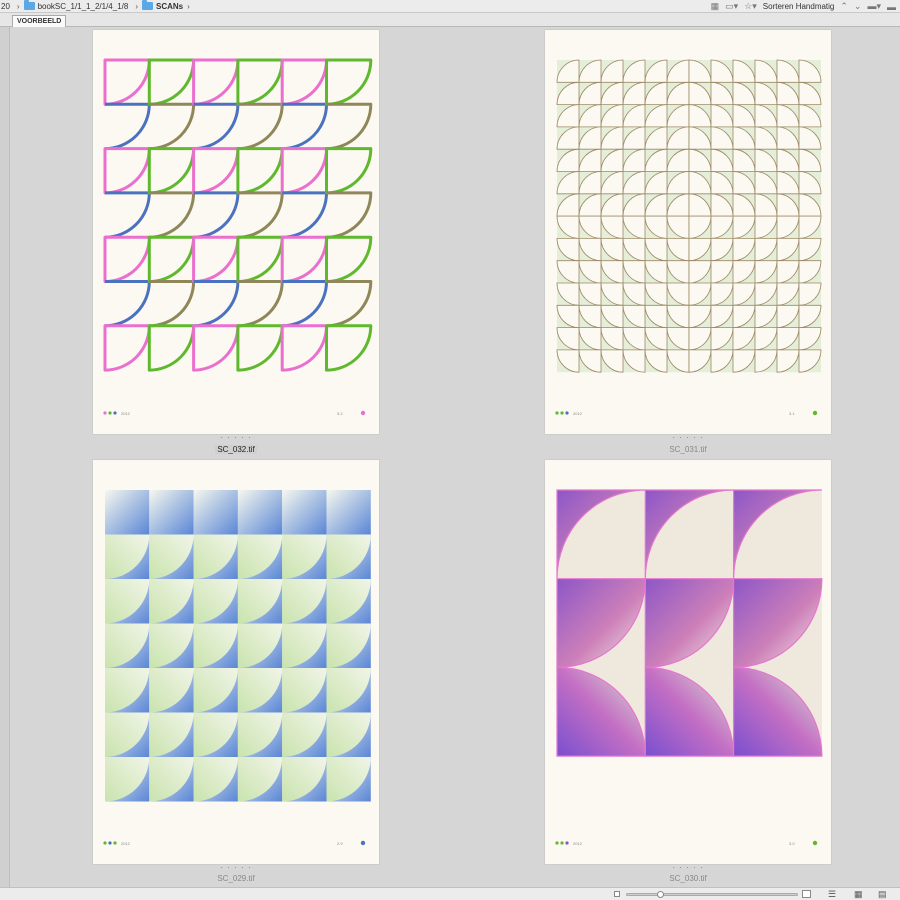 This screenshot has width=900, height=900. What do you see at coordinates (39, 21) in the screenshot?
I see `tab-voorbeeld: VOORBEELD` at bounding box center [39, 21].